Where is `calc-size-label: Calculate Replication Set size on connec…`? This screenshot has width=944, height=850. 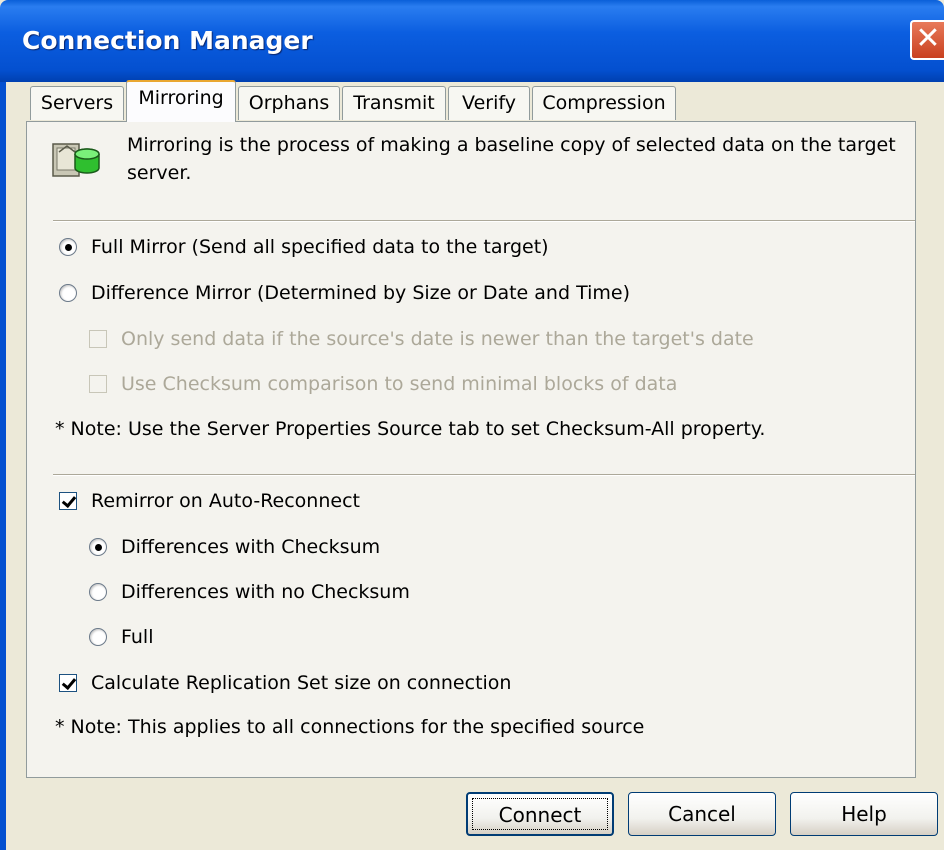
calc-size-label: Calculate Replication Set size on connec… is located at coordinates (301, 683).